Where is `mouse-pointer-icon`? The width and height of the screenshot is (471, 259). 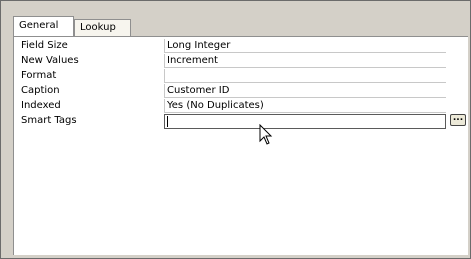 mouse-pointer-icon is located at coordinates (266, 134).